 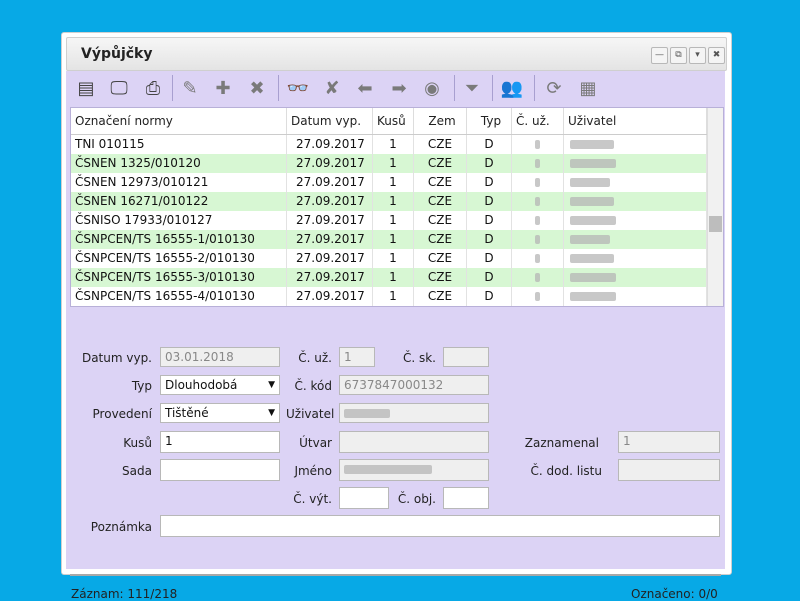 I want to click on kusu-field: 1, so click(x=220, y=442).